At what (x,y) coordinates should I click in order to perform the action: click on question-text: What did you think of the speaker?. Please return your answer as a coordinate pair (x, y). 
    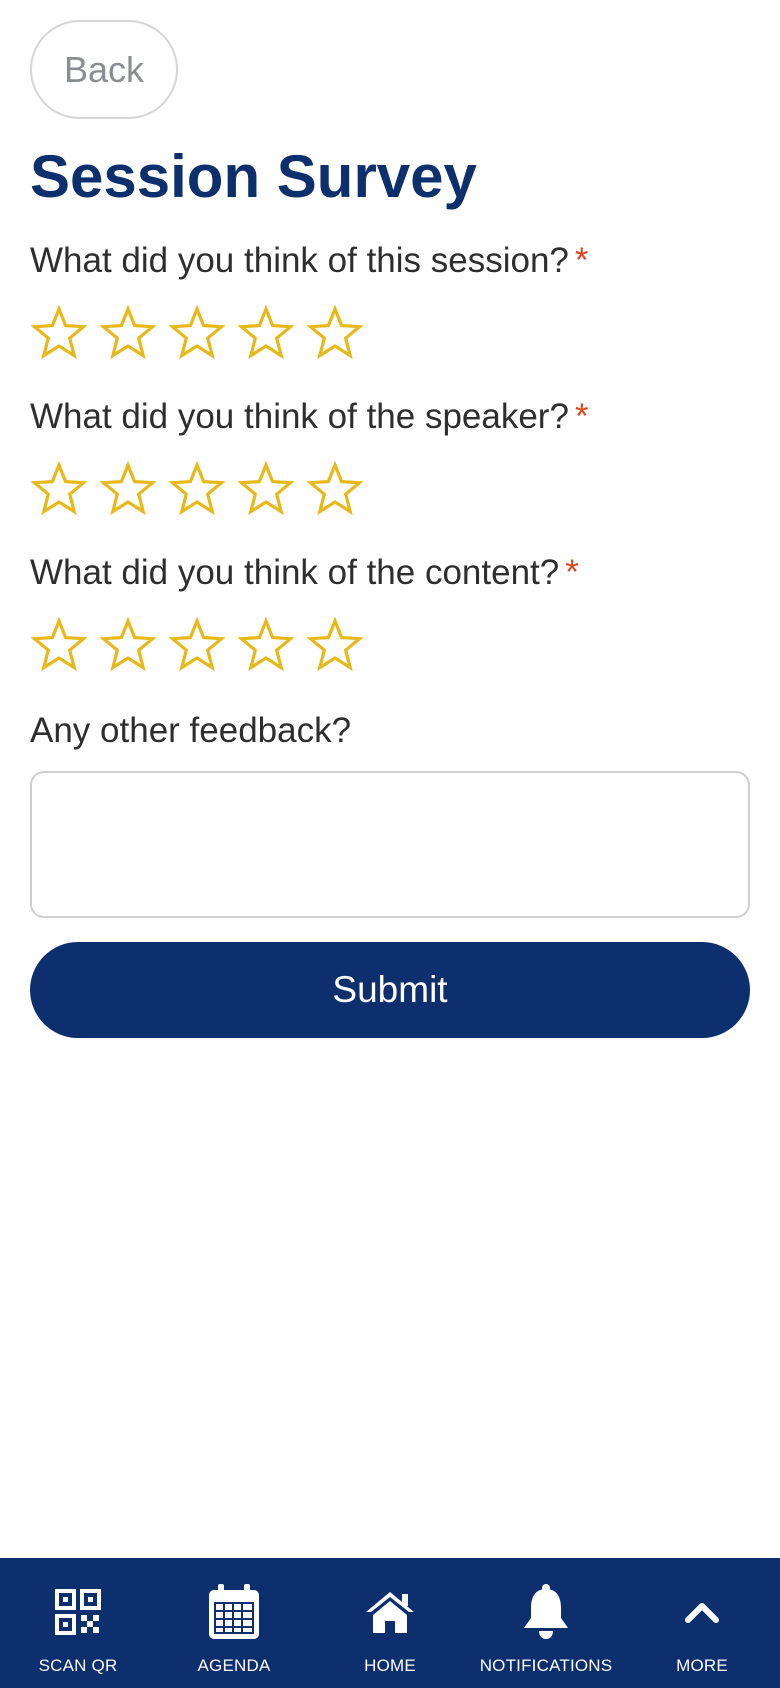
    Looking at the image, I should click on (299, 416).